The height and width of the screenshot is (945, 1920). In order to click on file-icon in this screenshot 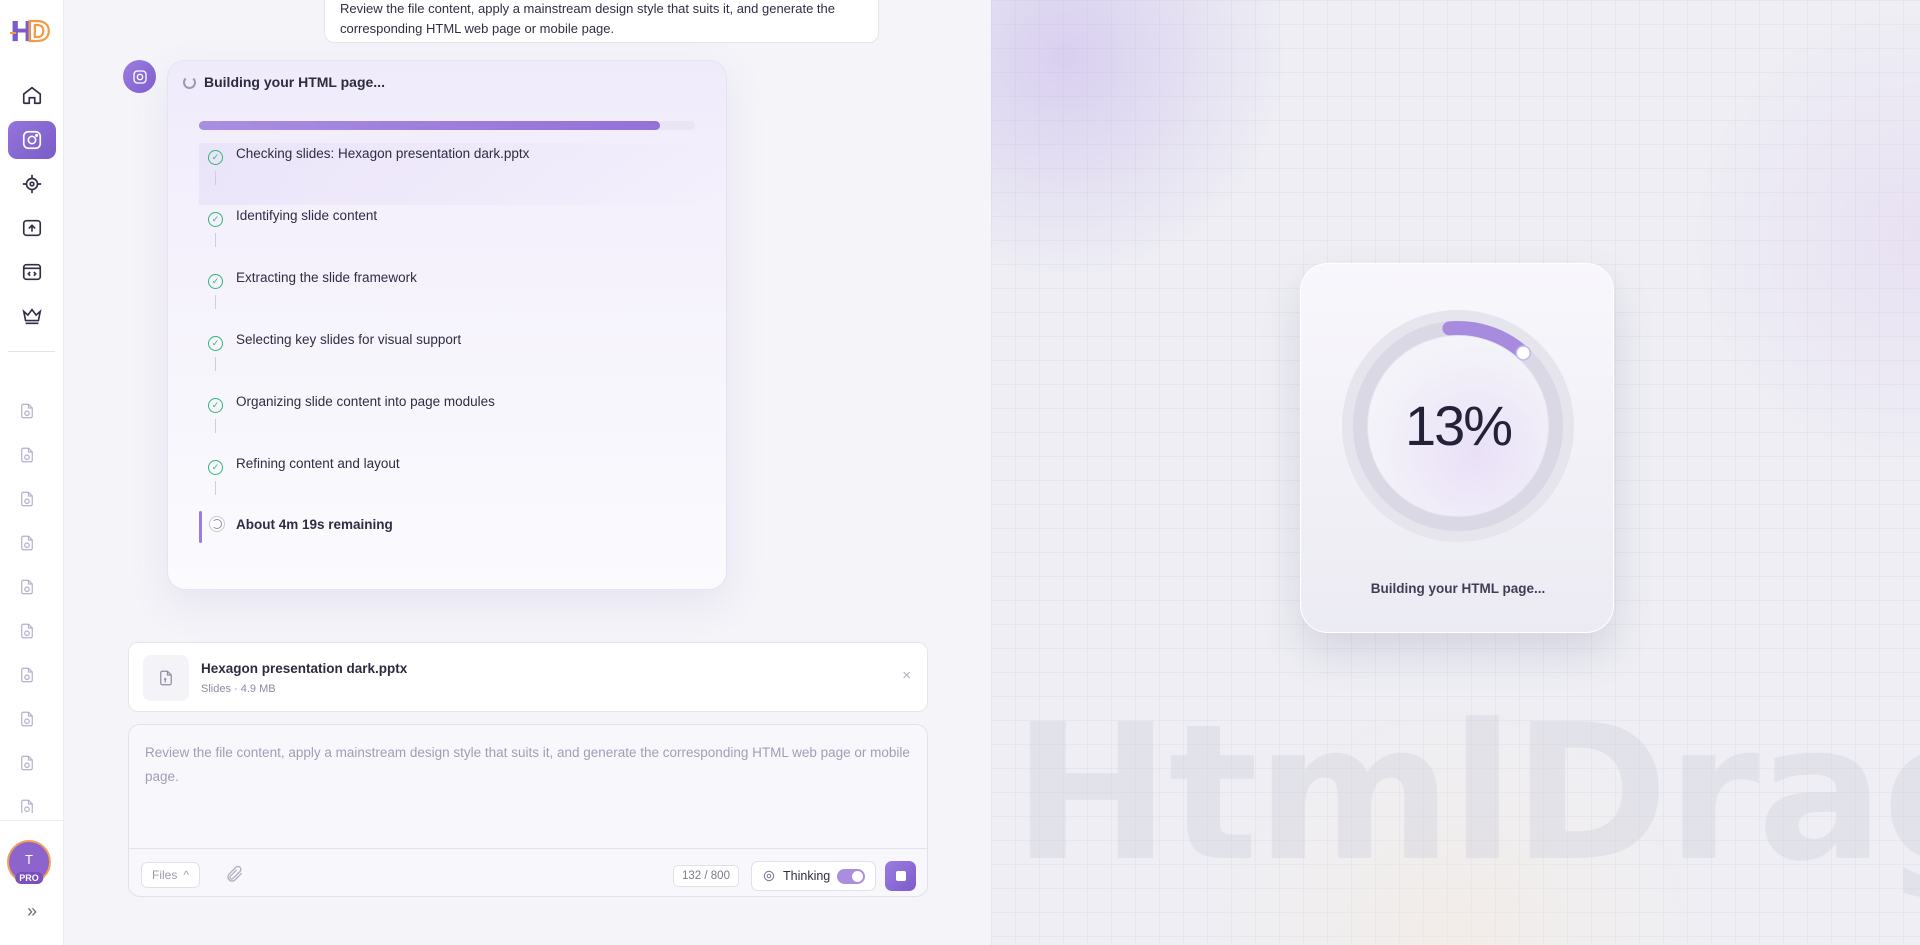, I will do `click(166, 678)`.